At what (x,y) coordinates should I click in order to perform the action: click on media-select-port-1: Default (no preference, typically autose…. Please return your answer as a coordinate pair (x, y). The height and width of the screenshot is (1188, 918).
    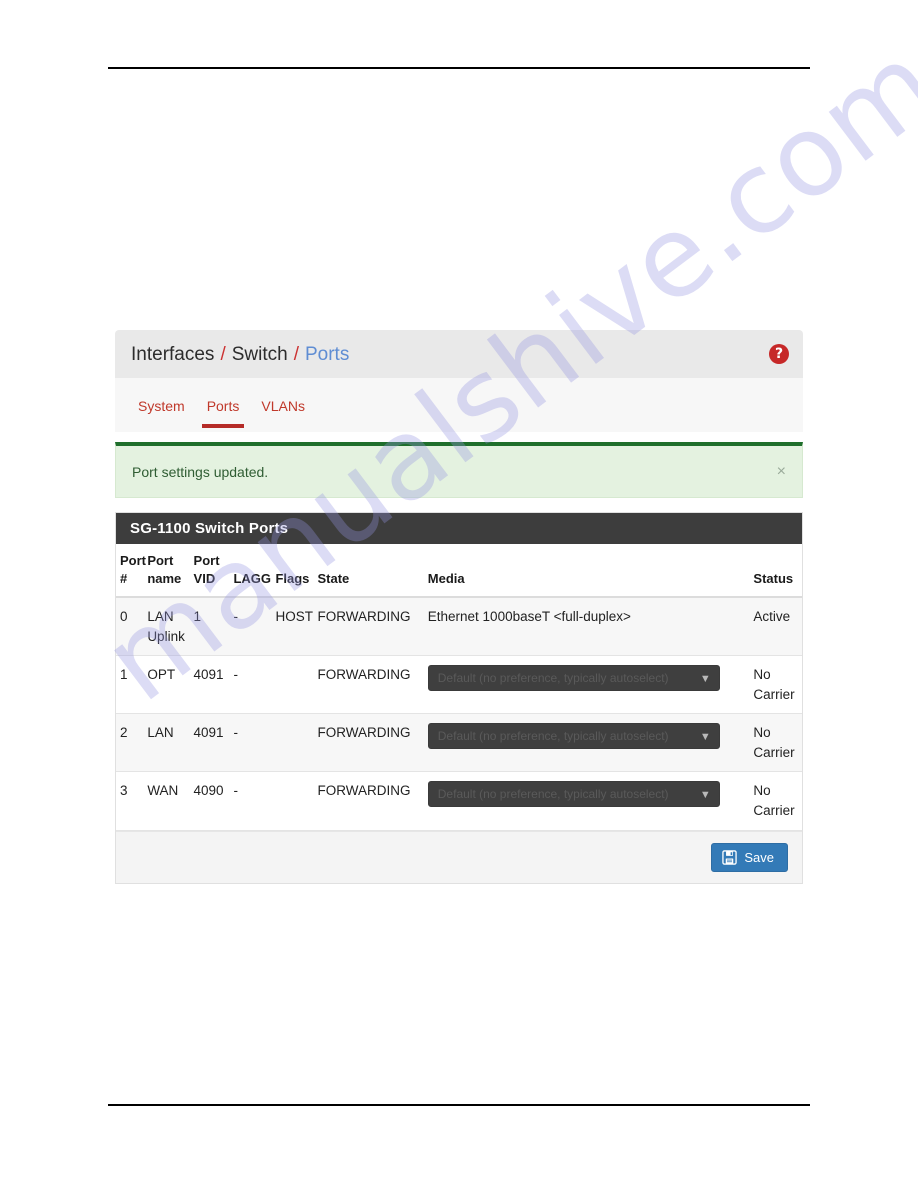
    Looking at the image, I should click on (573, 678).